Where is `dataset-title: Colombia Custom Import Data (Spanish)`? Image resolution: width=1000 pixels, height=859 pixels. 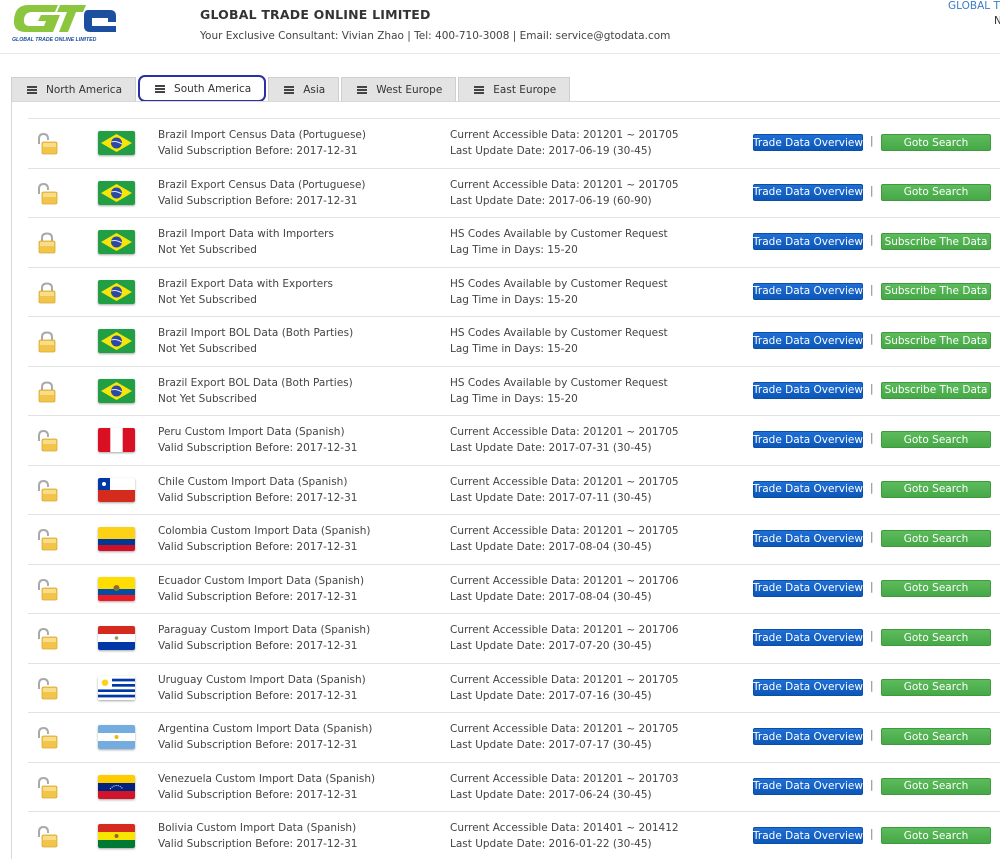
dataset-title: Colombia Custom Import Data (Spanish) is located at coordinates (264, 531).